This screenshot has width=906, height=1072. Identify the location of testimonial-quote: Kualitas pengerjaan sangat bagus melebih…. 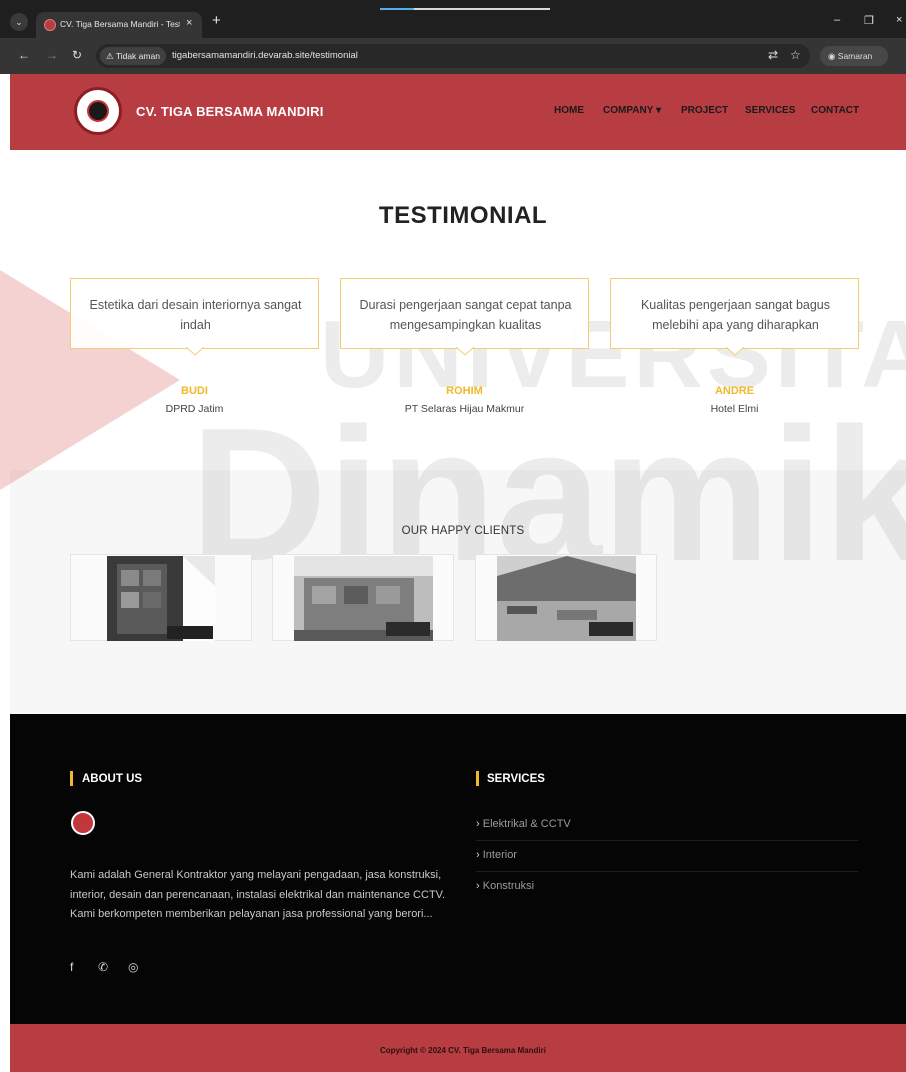
(735, 315).